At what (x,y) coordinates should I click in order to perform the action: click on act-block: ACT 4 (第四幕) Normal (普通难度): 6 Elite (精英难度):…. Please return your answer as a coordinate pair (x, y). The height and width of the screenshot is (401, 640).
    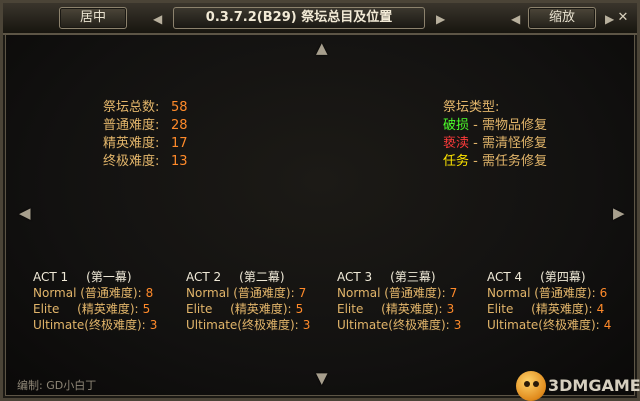
    Looking at the image, I should click on (562, 301).